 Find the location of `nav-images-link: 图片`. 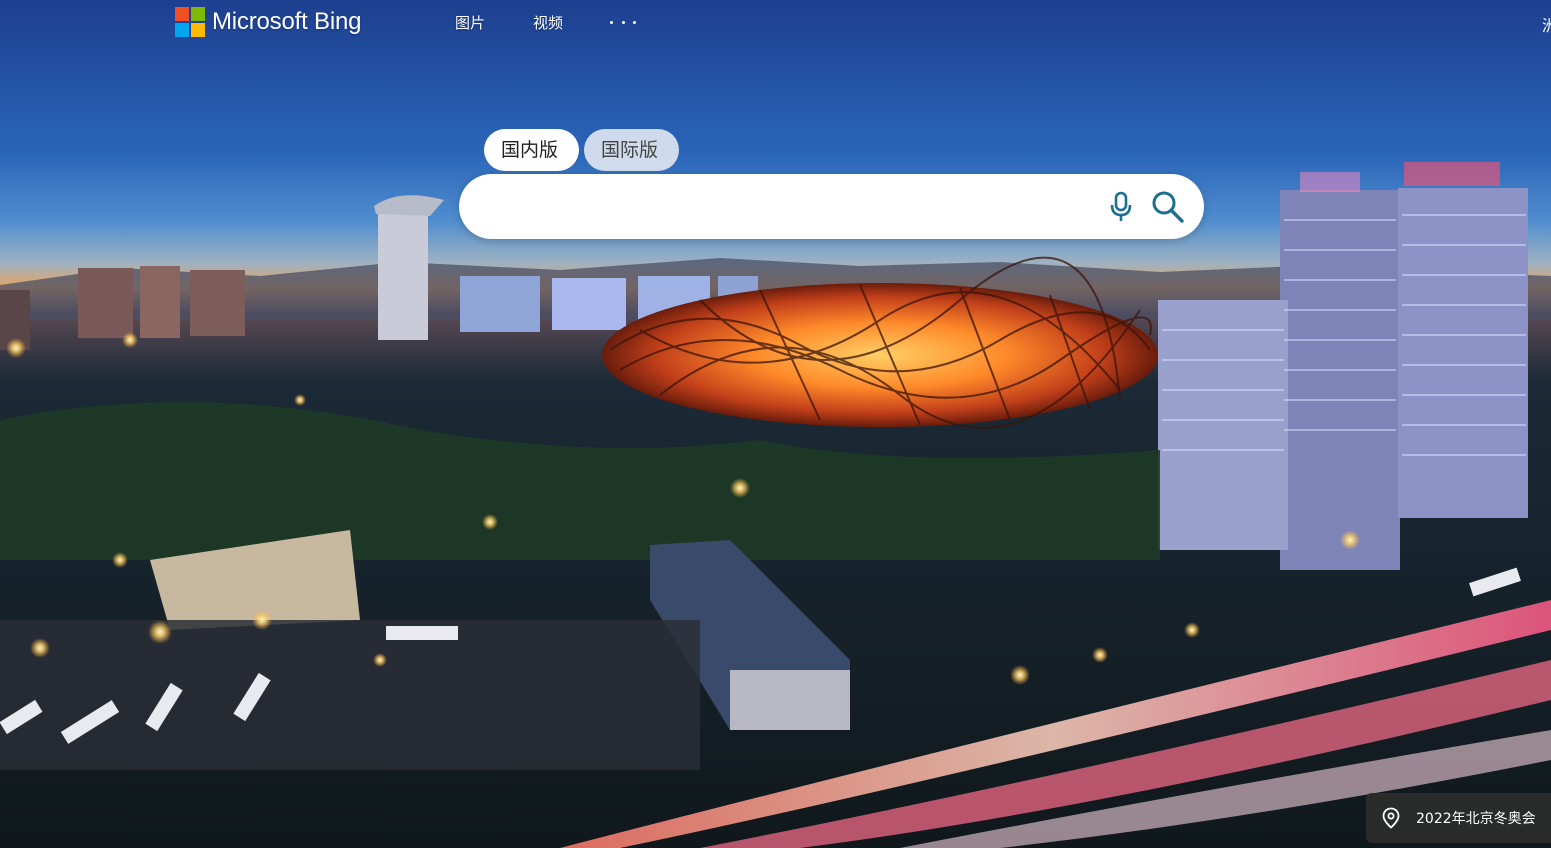

nav-images-link: 图片 is located at coordinates (470, 22).